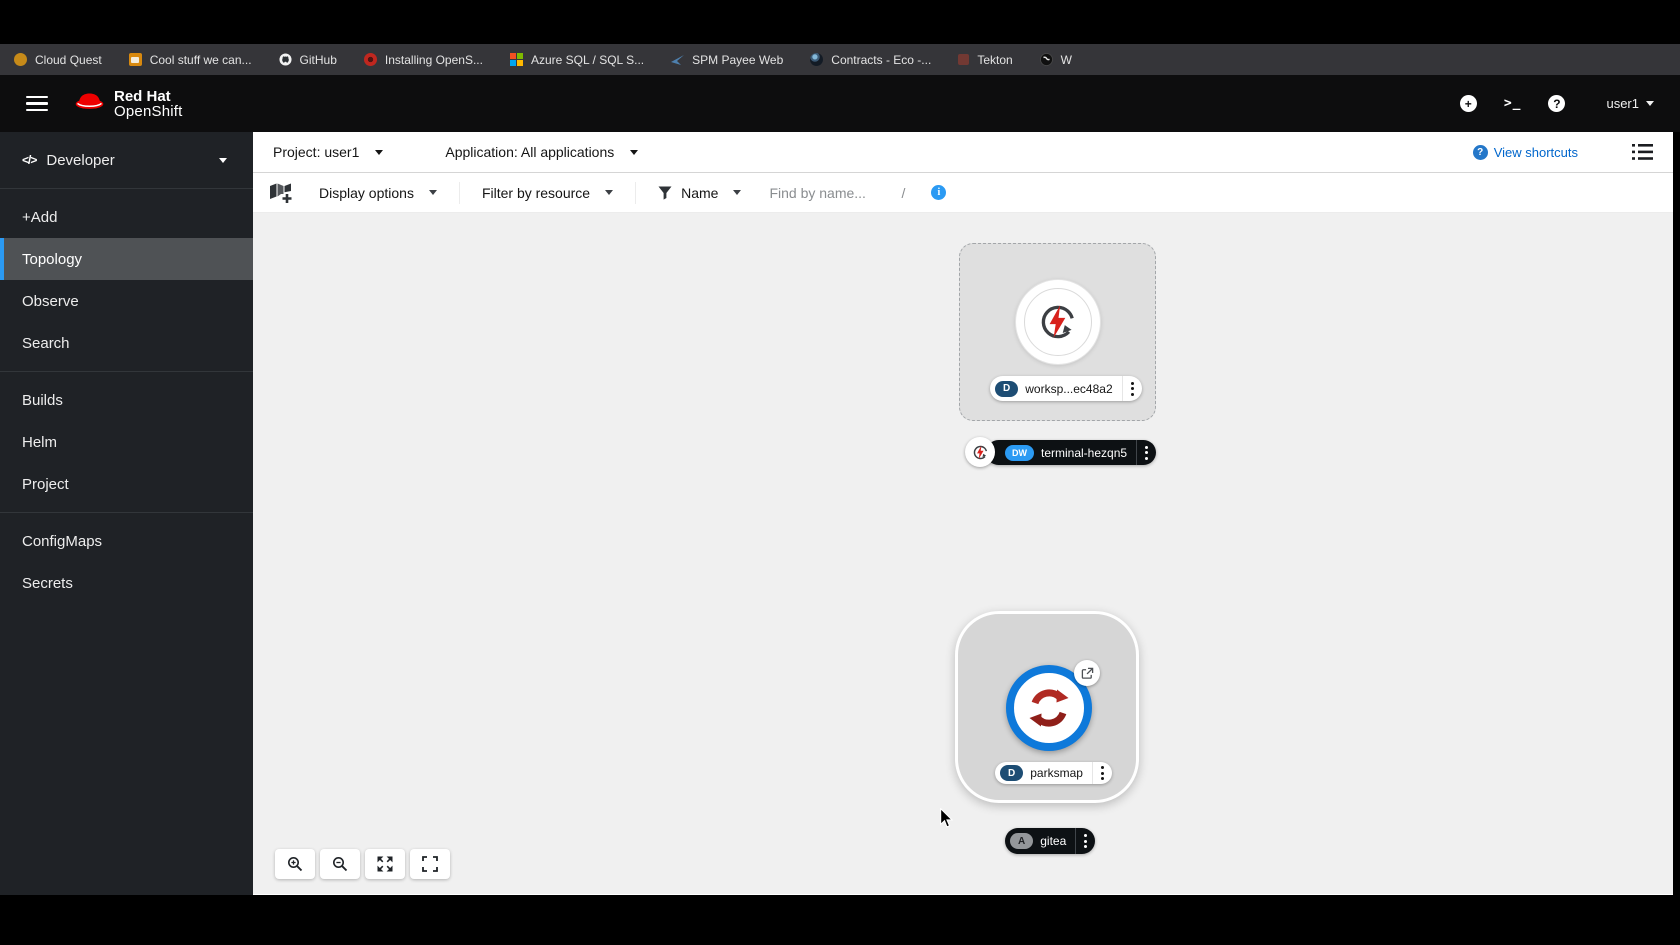  I want to click on bookmark-cloud-quest: Cloud Quest, so click(58, 60).